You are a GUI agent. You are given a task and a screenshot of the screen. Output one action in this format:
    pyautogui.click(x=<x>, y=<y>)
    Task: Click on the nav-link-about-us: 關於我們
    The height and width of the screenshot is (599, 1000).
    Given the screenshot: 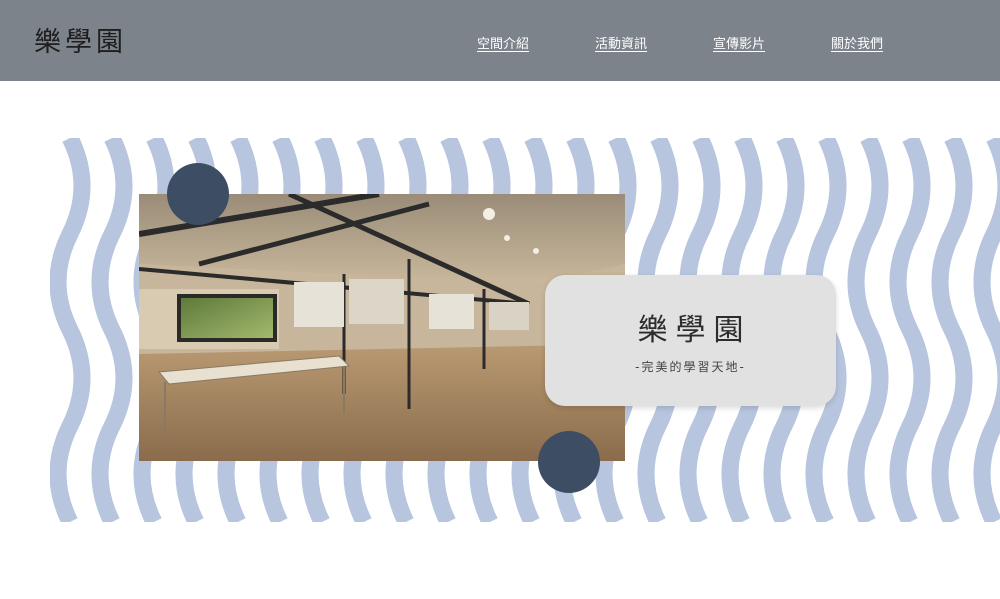 What is the action you would take?
    pyautogui.click(x=857, y=42)
    